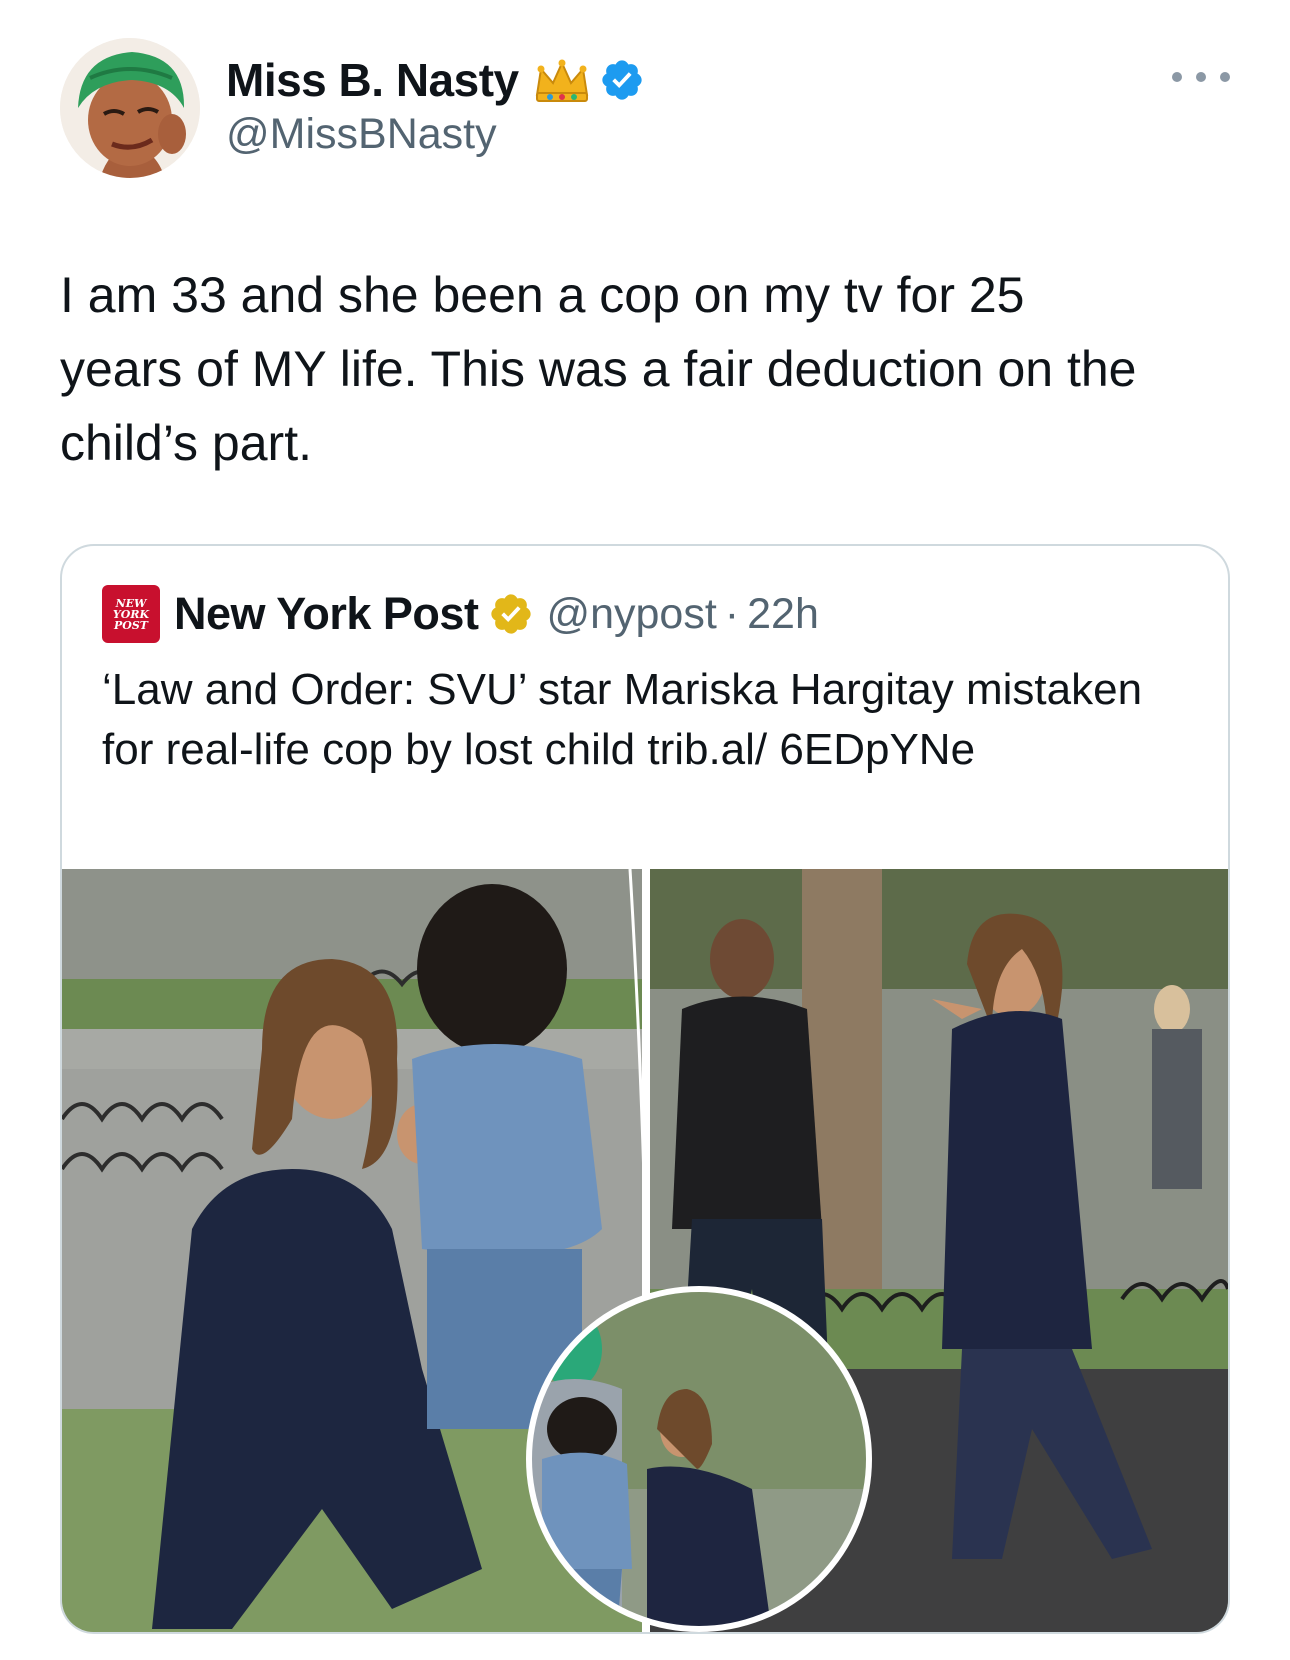 This screenshot has width=1290, height=1660. Describe the element at coordinates (783, 614) in the screenshot. I see `quoted-timestamp: 22h` at that location.